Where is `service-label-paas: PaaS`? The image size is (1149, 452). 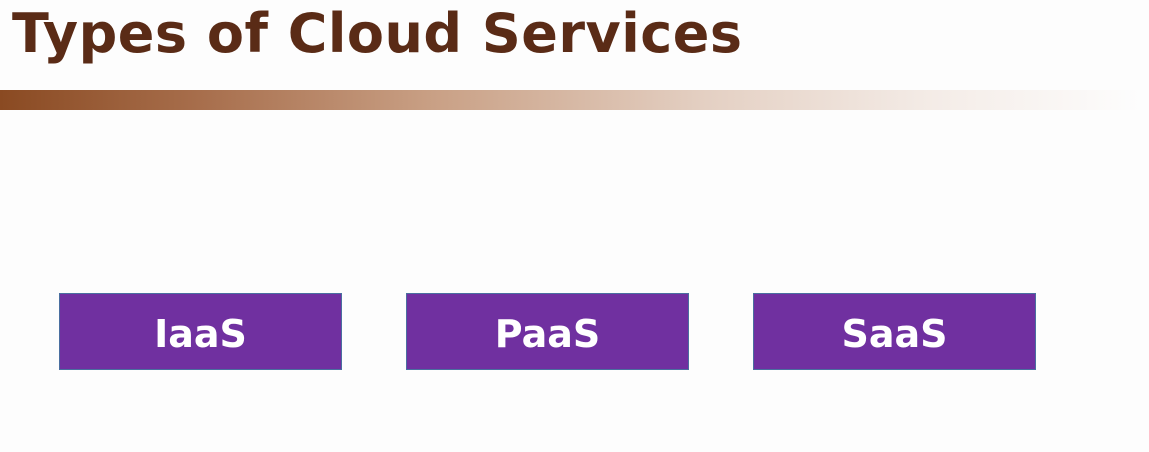
service-label-paas: PaaS is located at coordinates (547, 333).